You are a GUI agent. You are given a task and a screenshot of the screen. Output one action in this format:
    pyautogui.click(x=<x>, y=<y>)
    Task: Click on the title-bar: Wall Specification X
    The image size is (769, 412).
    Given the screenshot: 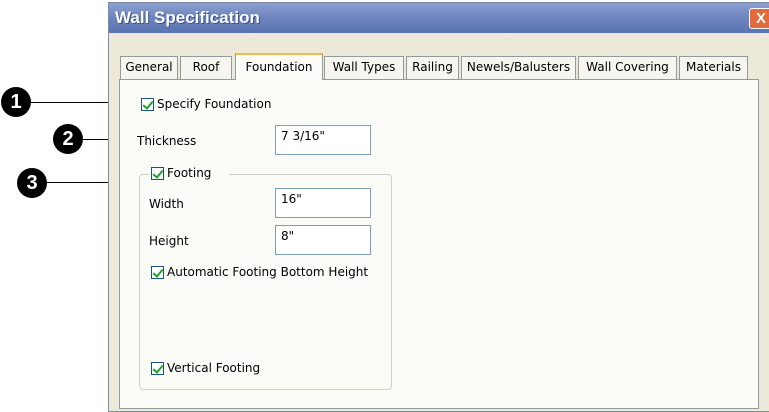 What is the action you would take?
    pyautogui.click(x=439, y=18)
    